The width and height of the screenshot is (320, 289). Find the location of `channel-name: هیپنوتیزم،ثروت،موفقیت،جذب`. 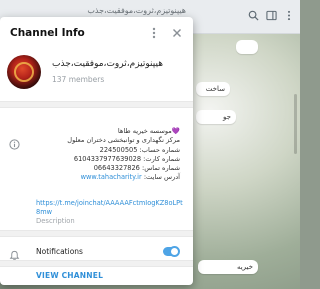

channel-name: هیپنوتیزم،ثروت،موفقیت،جذب is located at coordinates (107, 64).